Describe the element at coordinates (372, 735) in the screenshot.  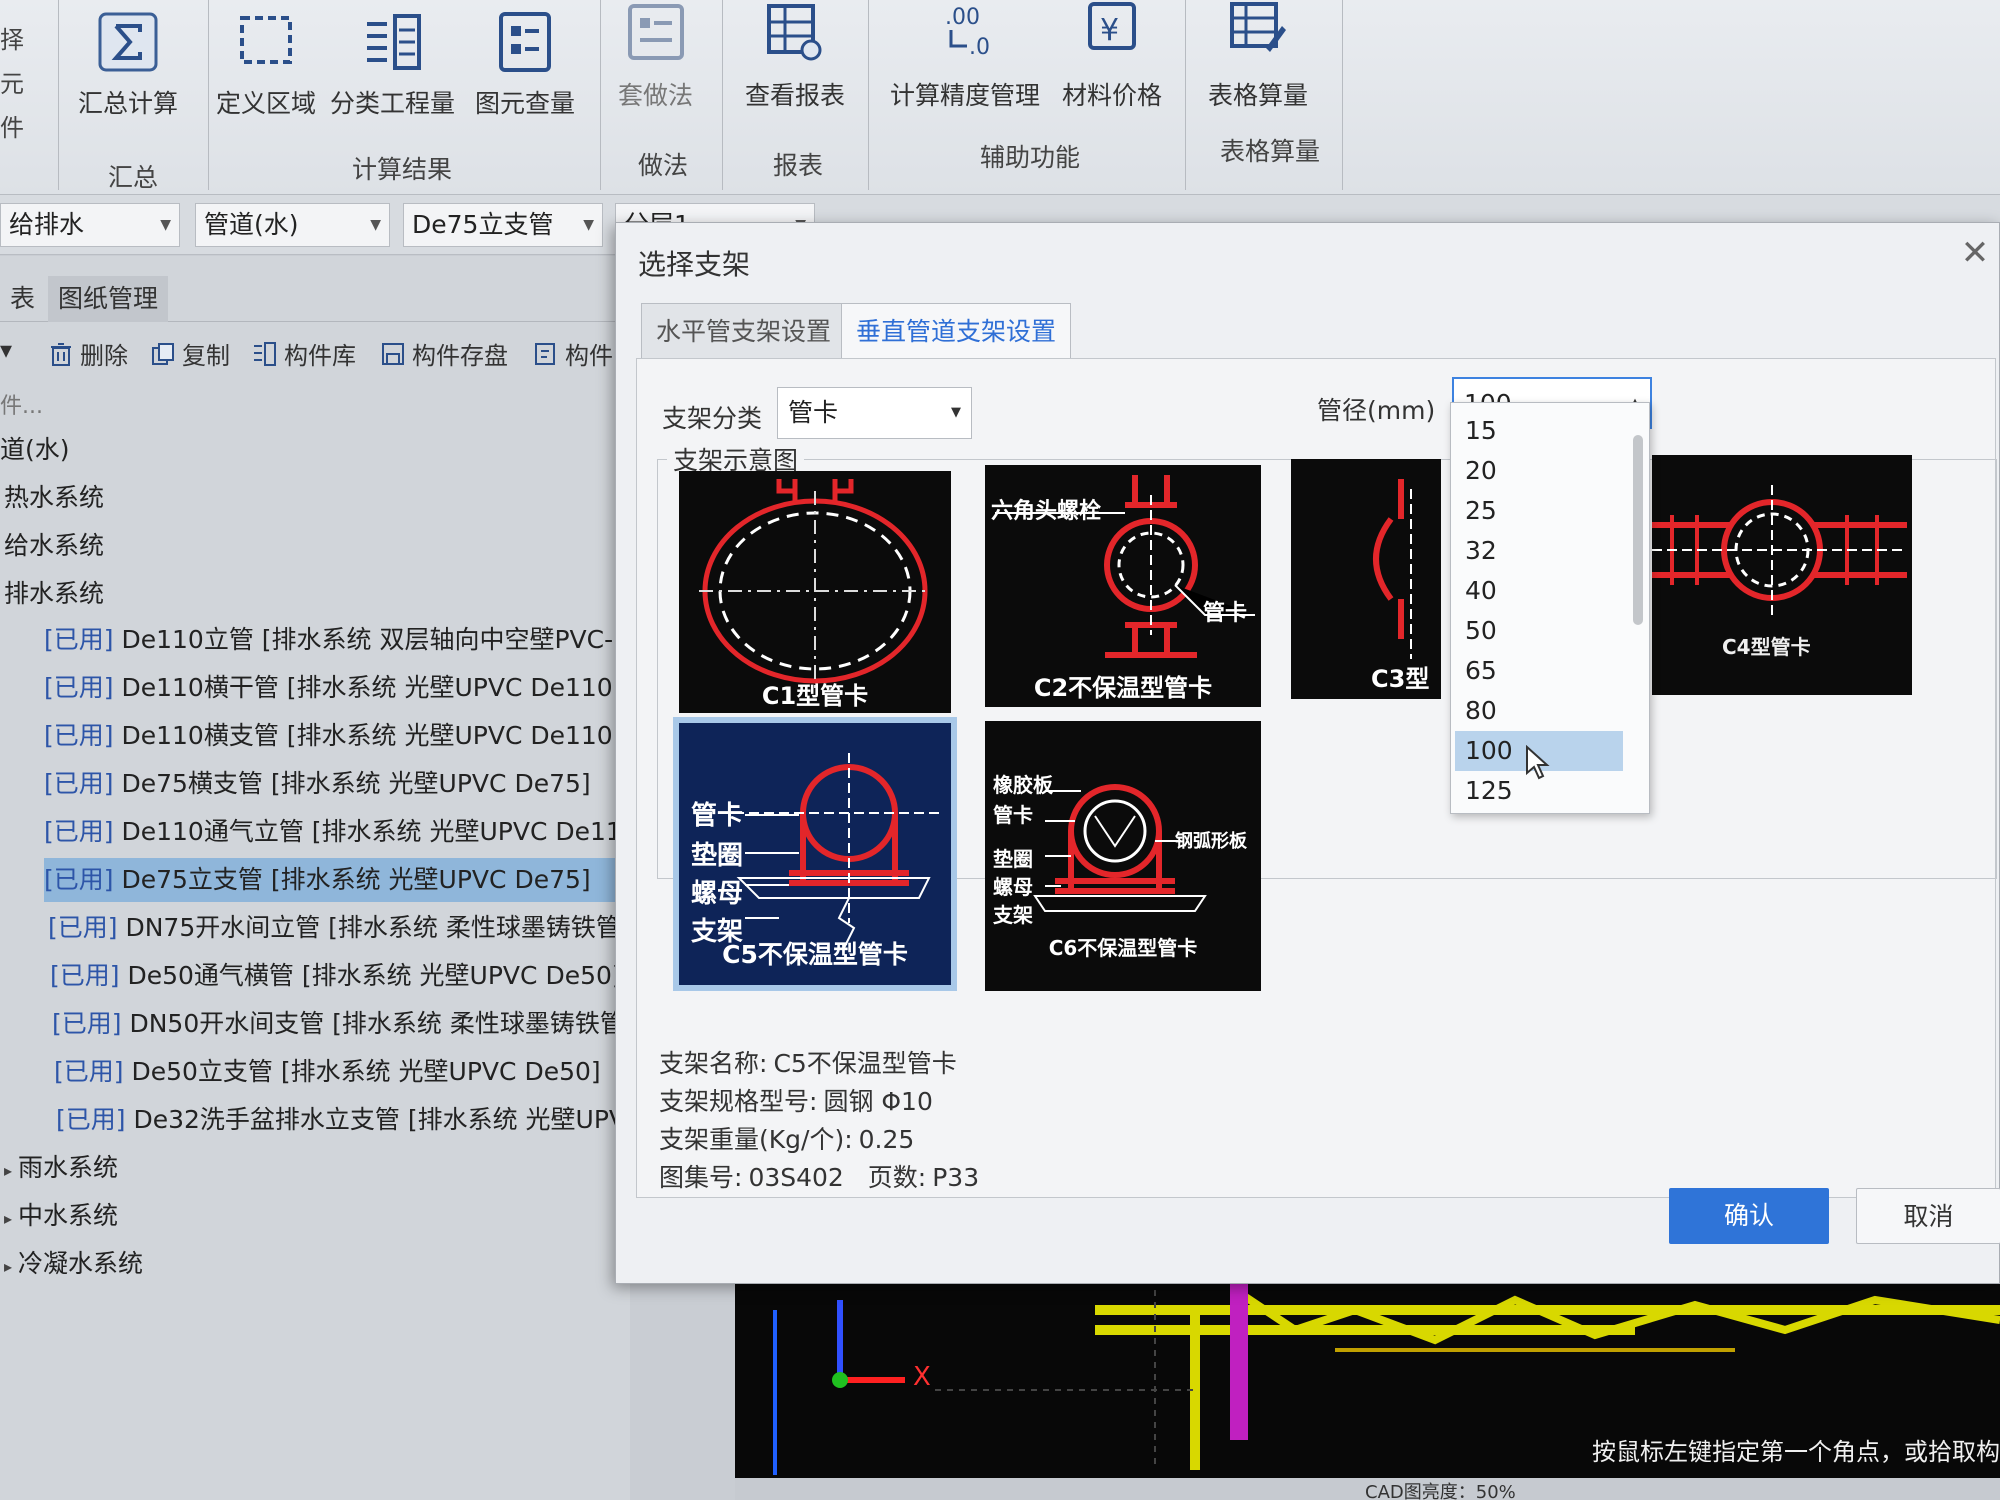
I see `tree-pipe-label: De110横支管 [排水系统 光壁UPVC De110]` at that location.